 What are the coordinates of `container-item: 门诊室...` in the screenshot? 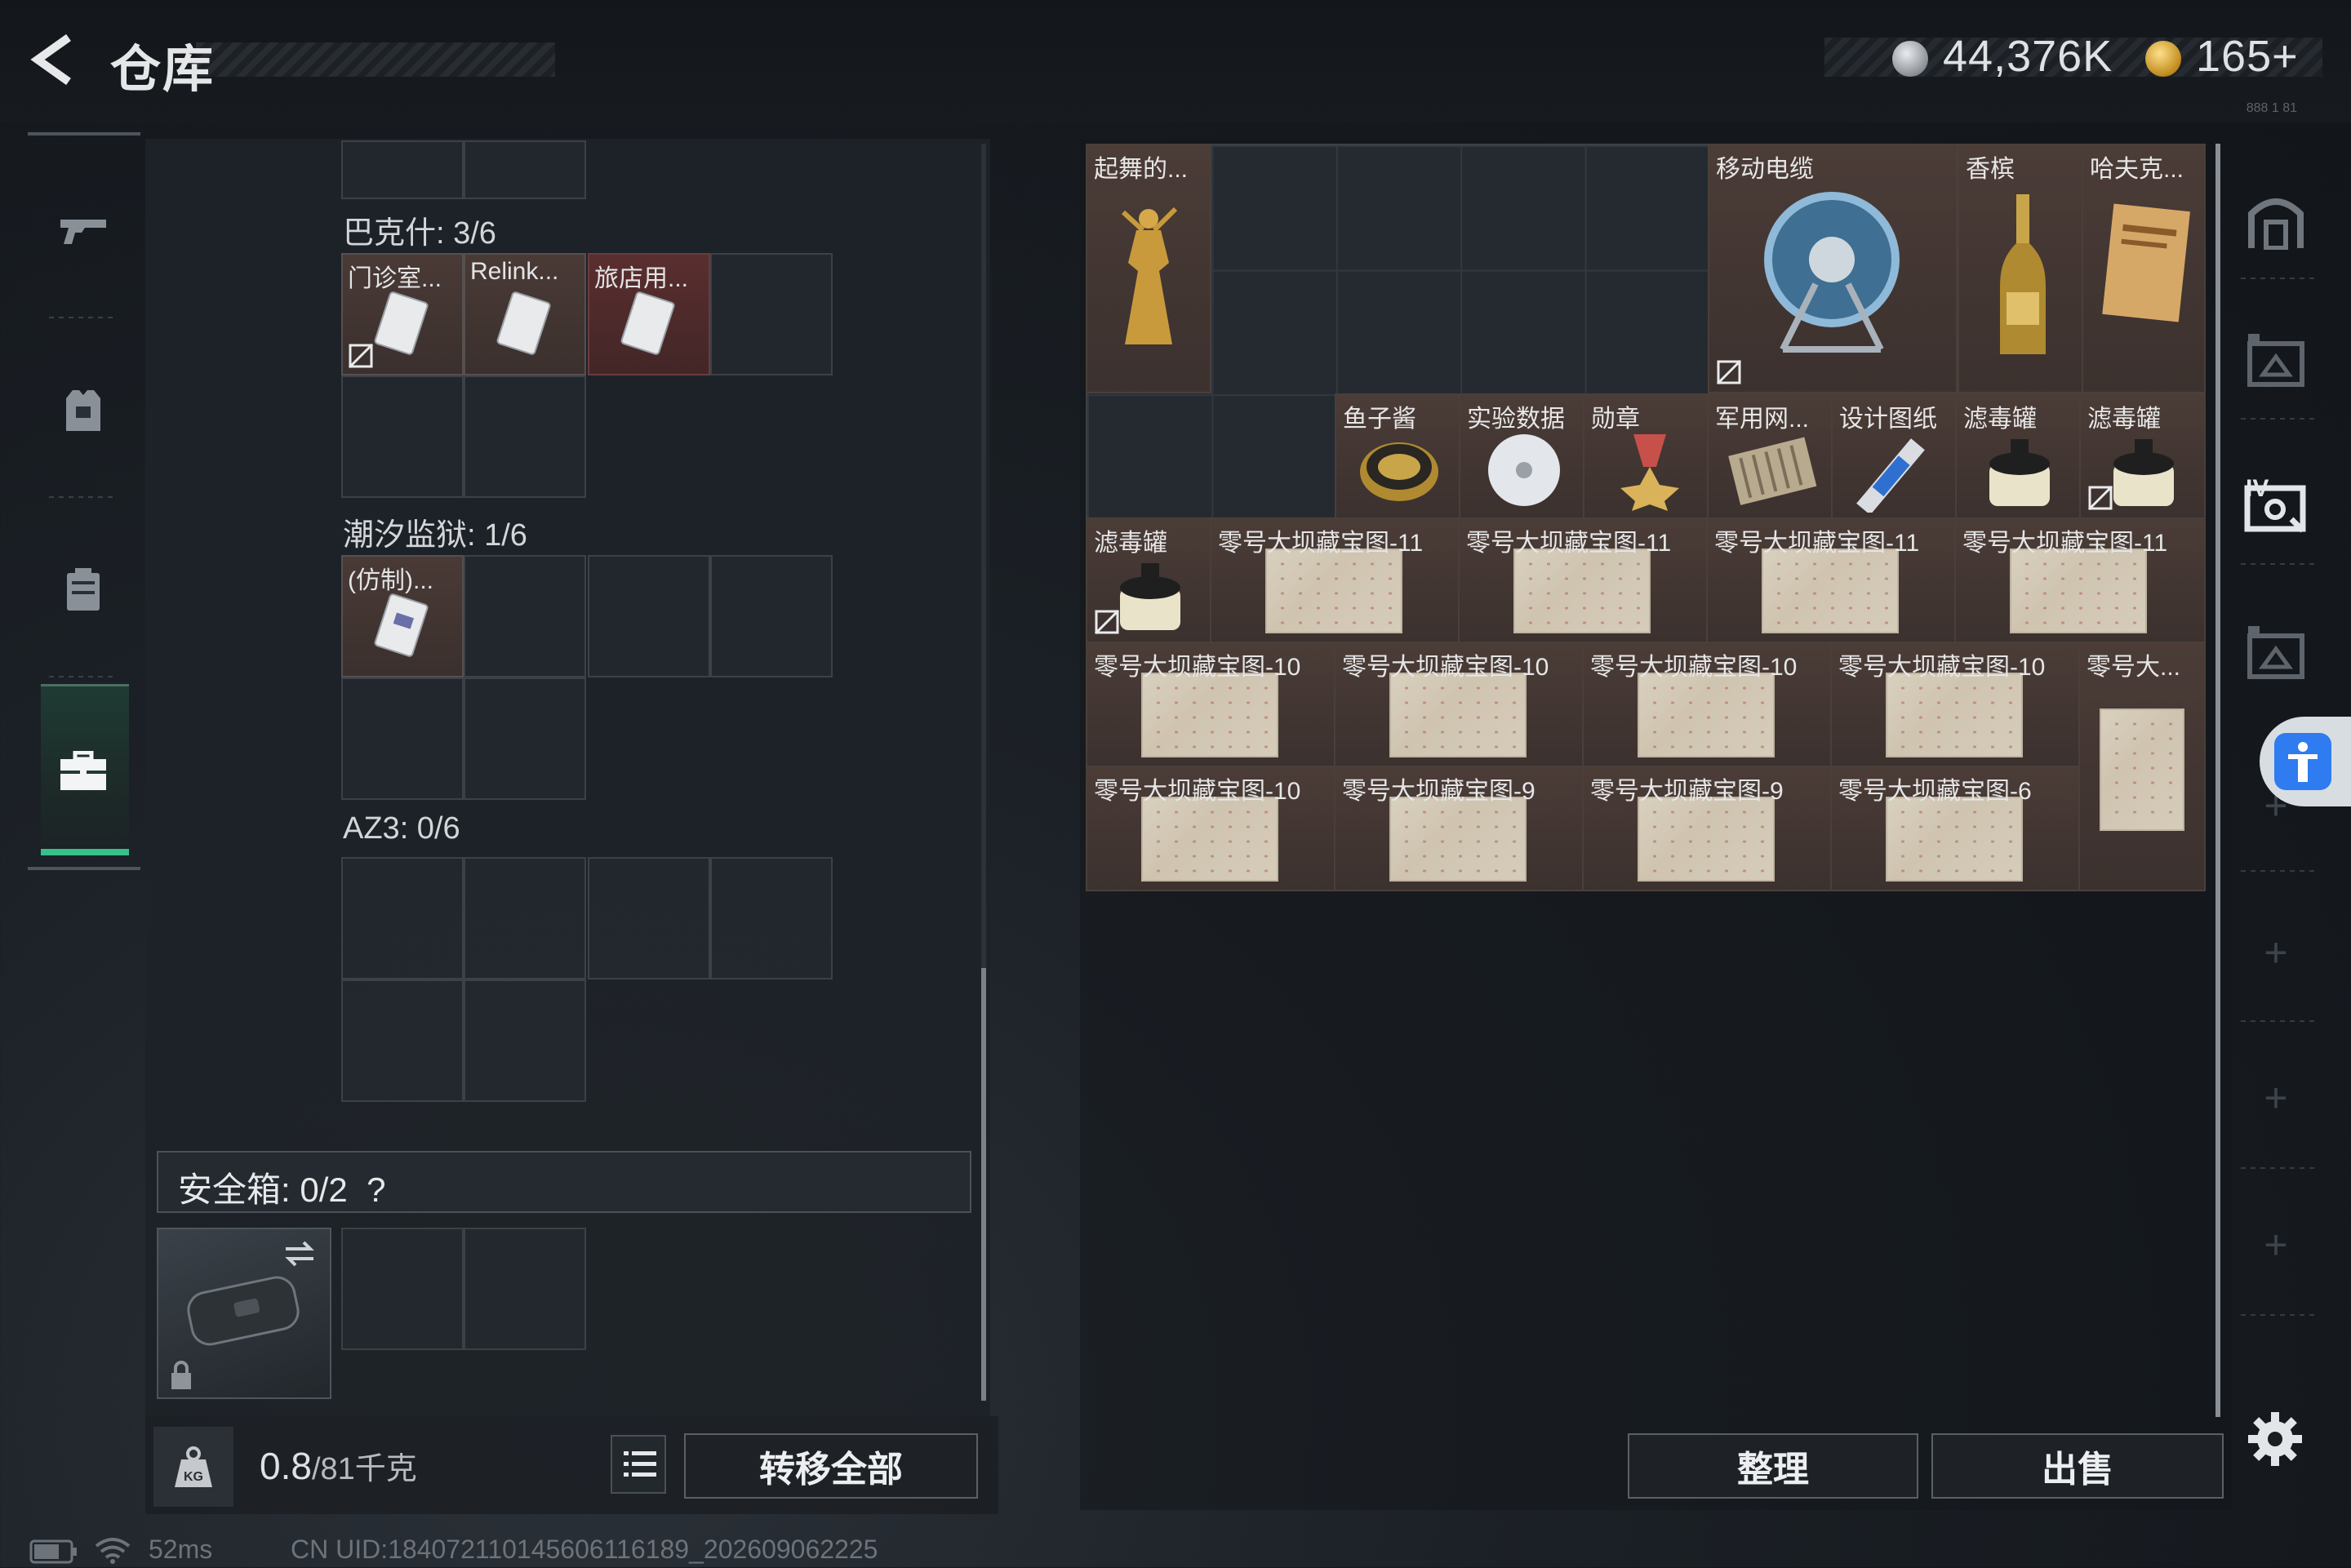 It's located at (402, 314).